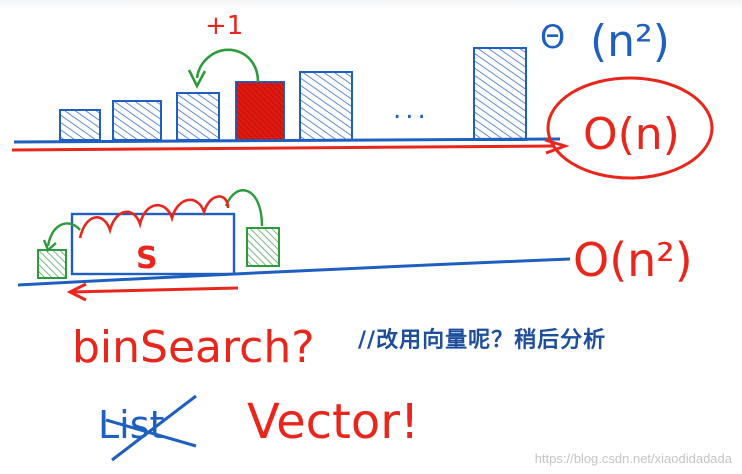 The image size is (742, 474). I want to click on circled-complexity: O(n), so click(631, 134).